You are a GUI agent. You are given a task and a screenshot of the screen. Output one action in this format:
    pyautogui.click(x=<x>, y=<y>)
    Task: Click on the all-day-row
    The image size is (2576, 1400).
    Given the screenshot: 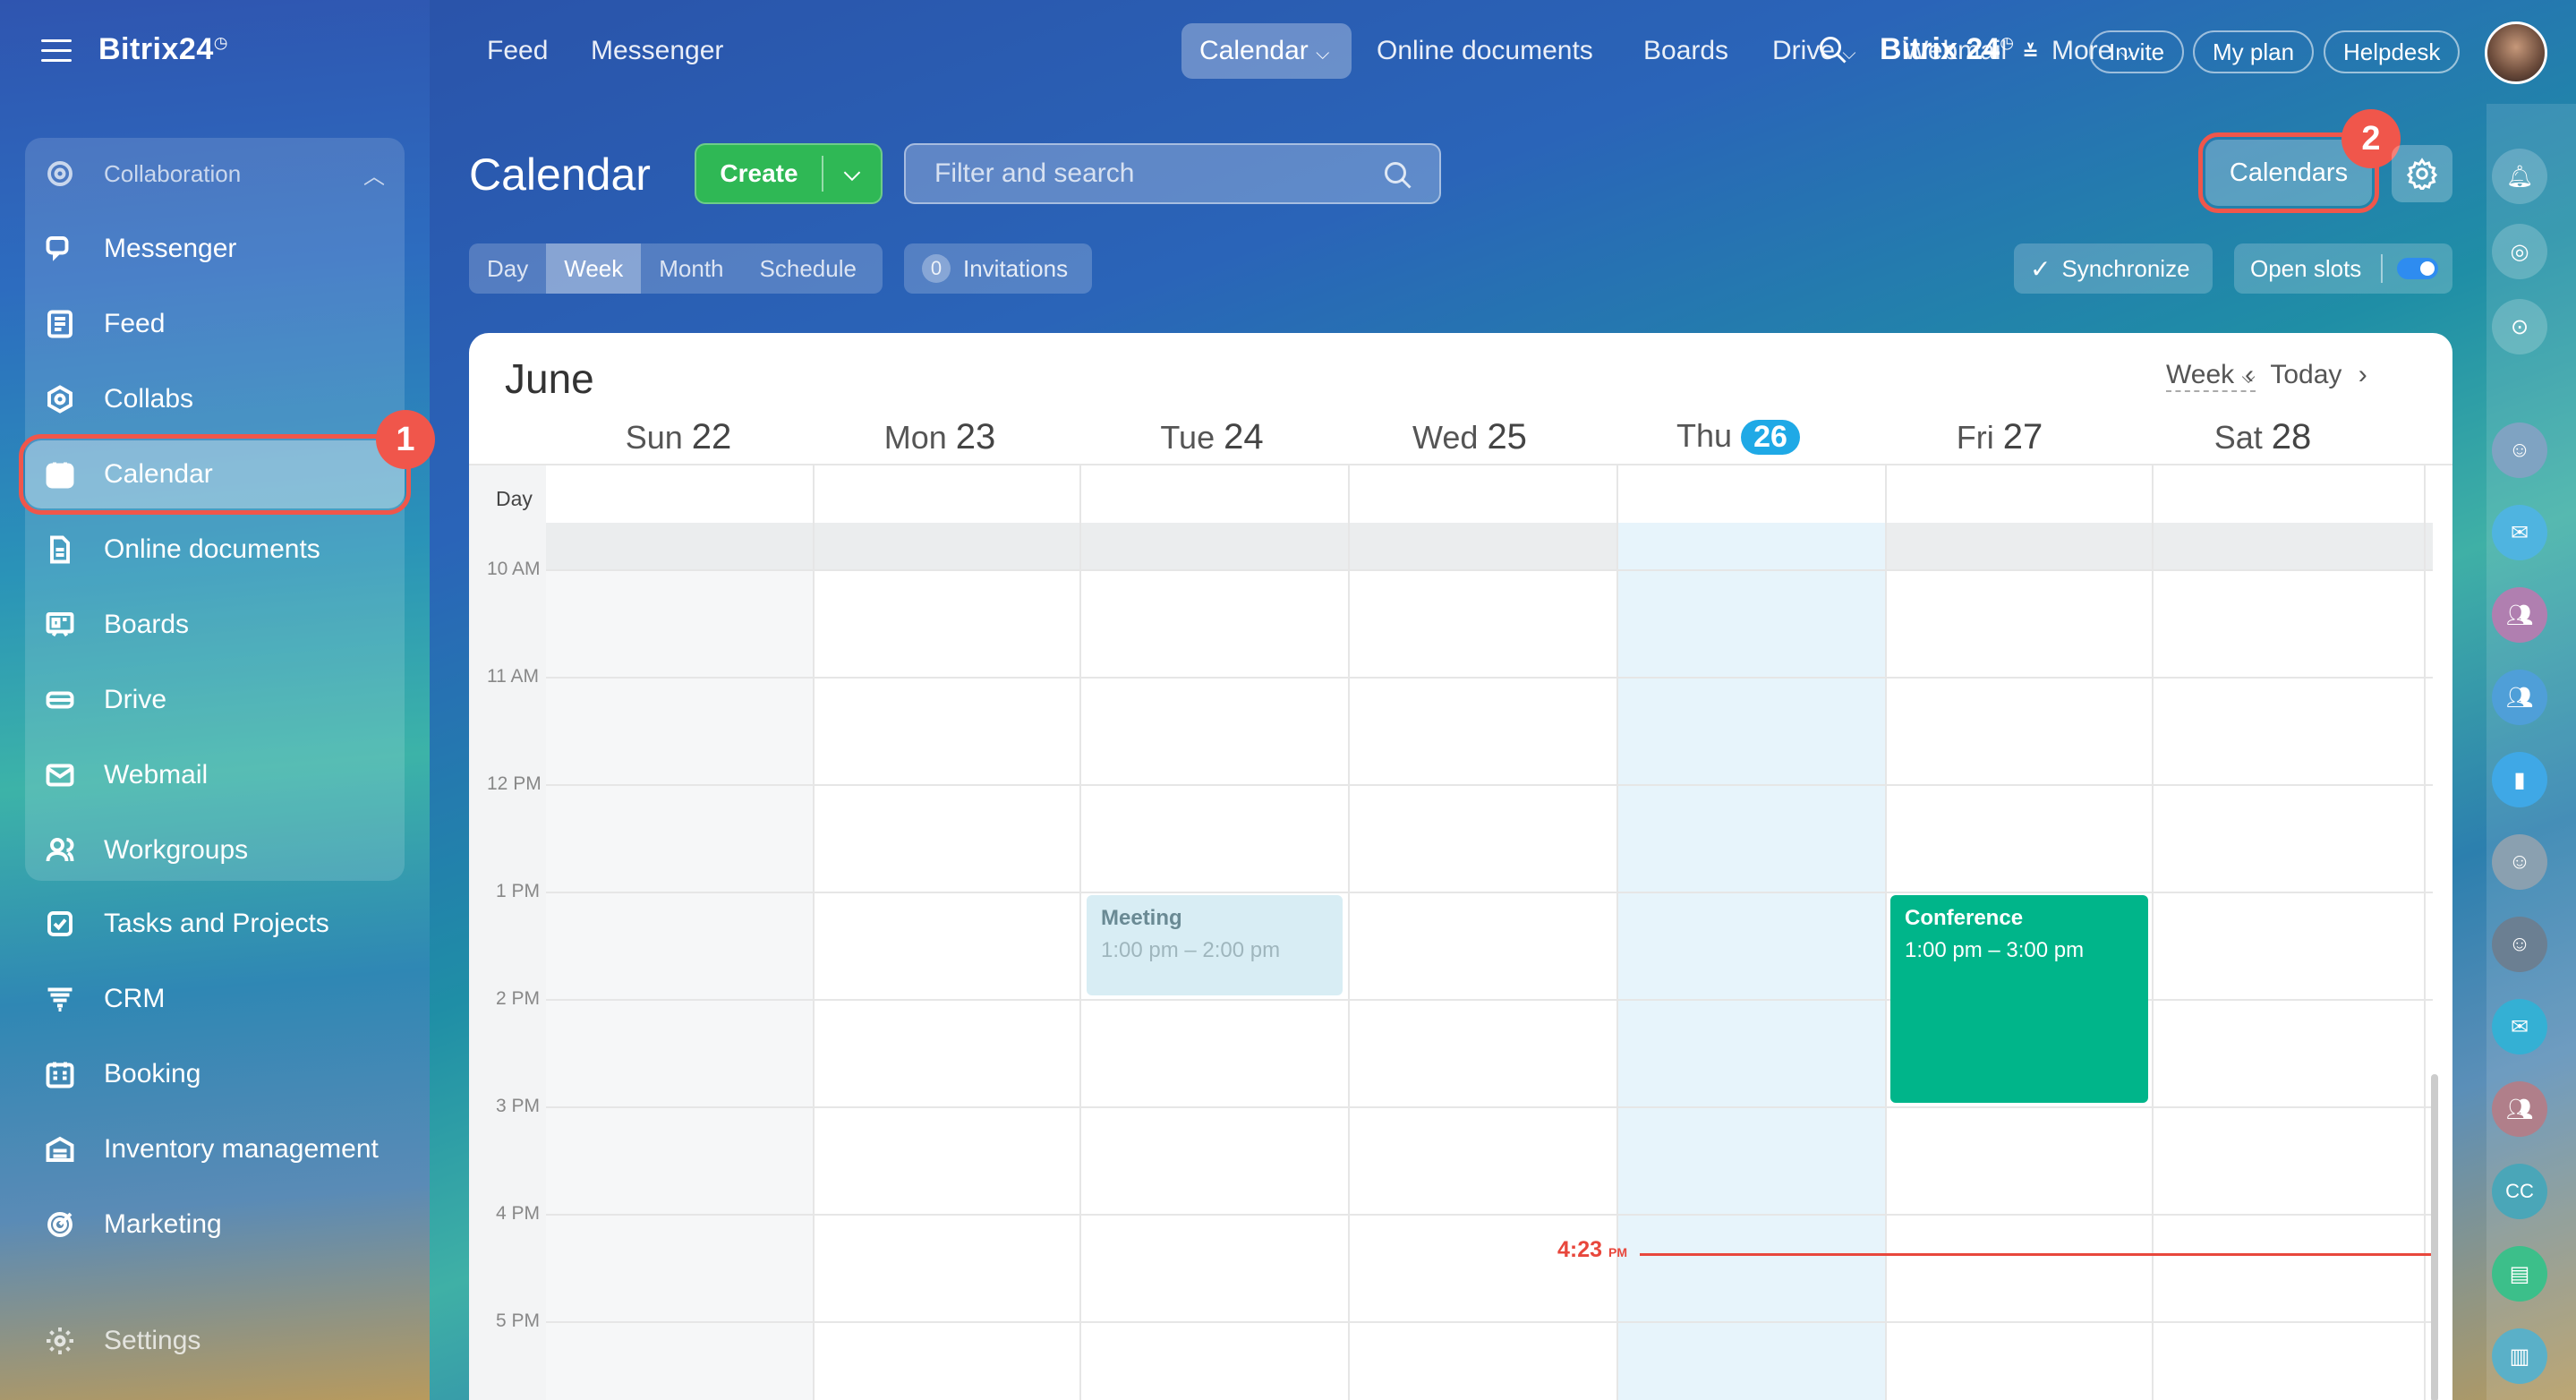 What is the action you would take?
    pyautogui.click(x=1489, y=546)
    